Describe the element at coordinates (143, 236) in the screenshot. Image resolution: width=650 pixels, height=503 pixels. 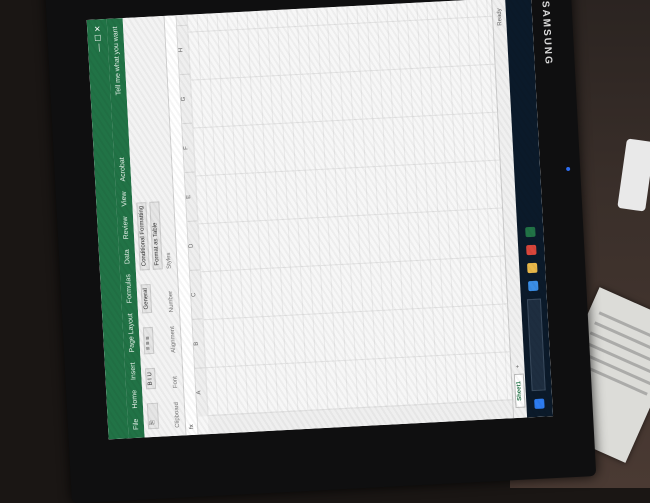
I see `conditional-formatting-button: Conditional Formatting` at that location.